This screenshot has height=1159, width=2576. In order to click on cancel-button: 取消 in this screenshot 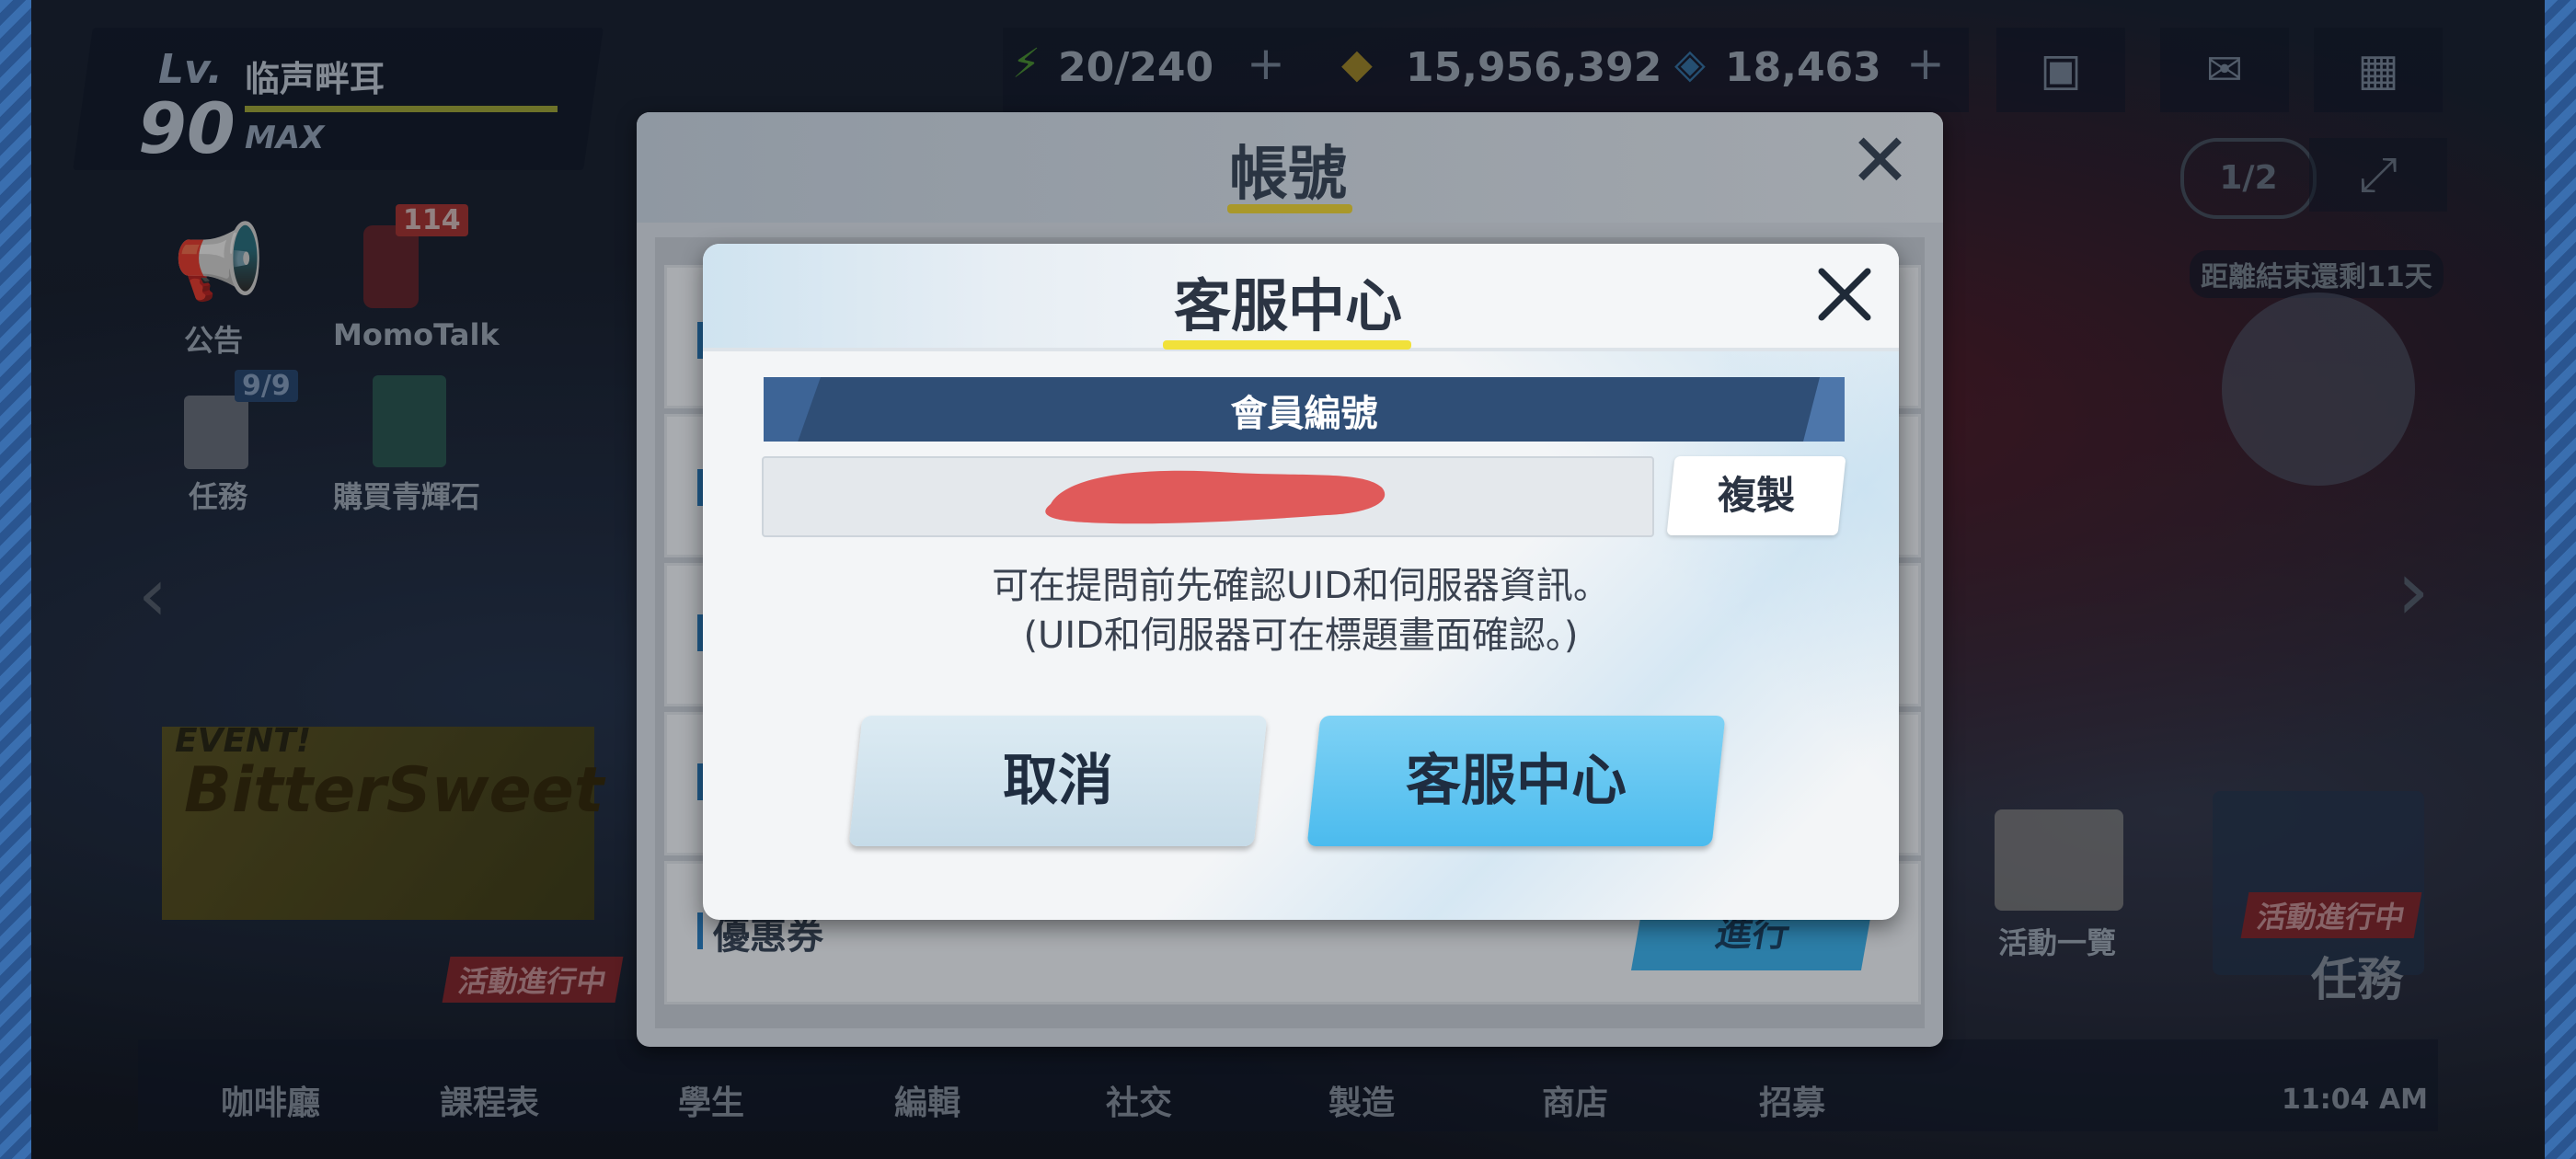, I will do `click(1058, 781)`.